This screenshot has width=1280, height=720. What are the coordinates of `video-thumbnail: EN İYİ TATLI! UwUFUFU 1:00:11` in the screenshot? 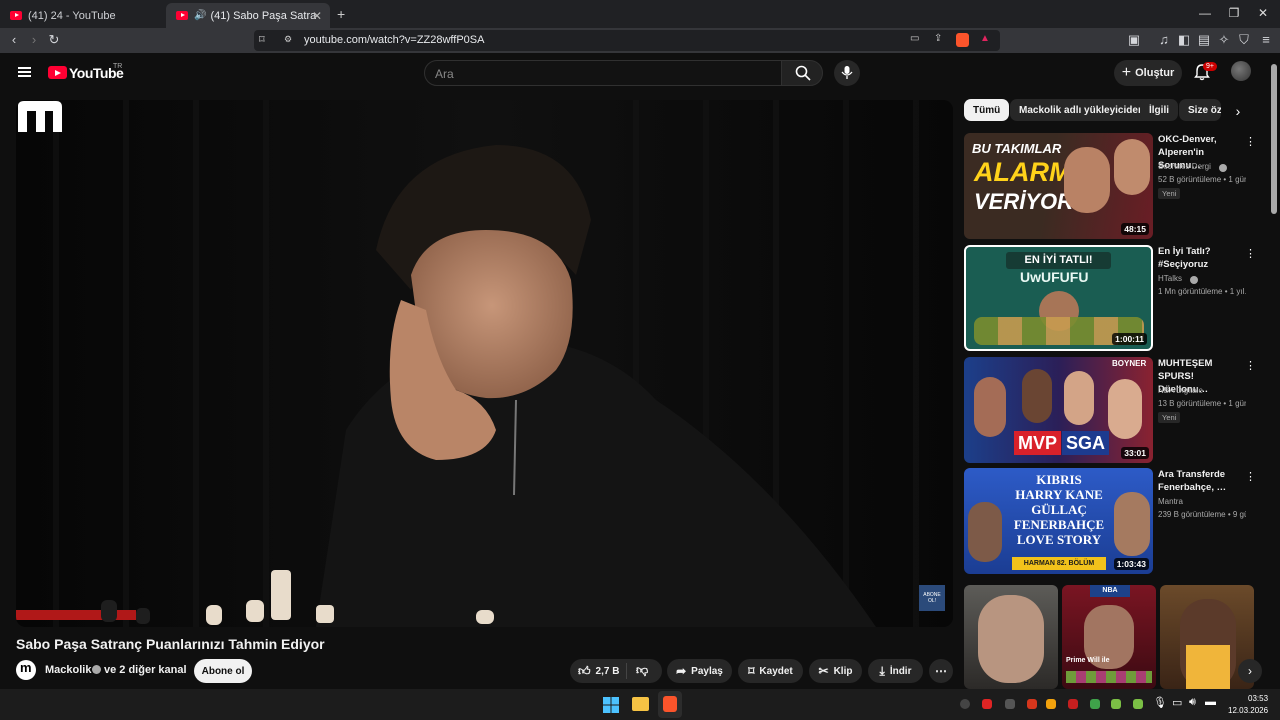 It's located at (1058, 298).